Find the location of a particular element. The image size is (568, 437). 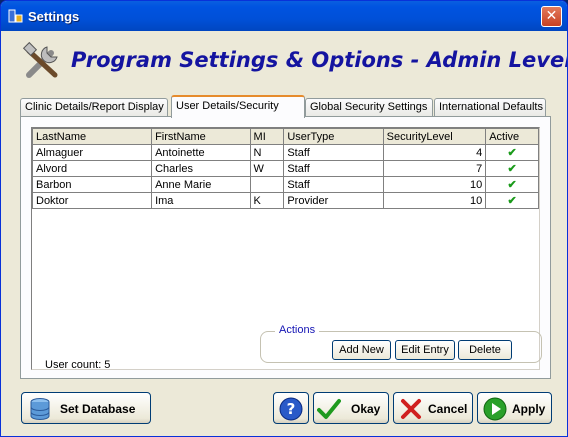

tools-icon is located at coordinates (40, 59).